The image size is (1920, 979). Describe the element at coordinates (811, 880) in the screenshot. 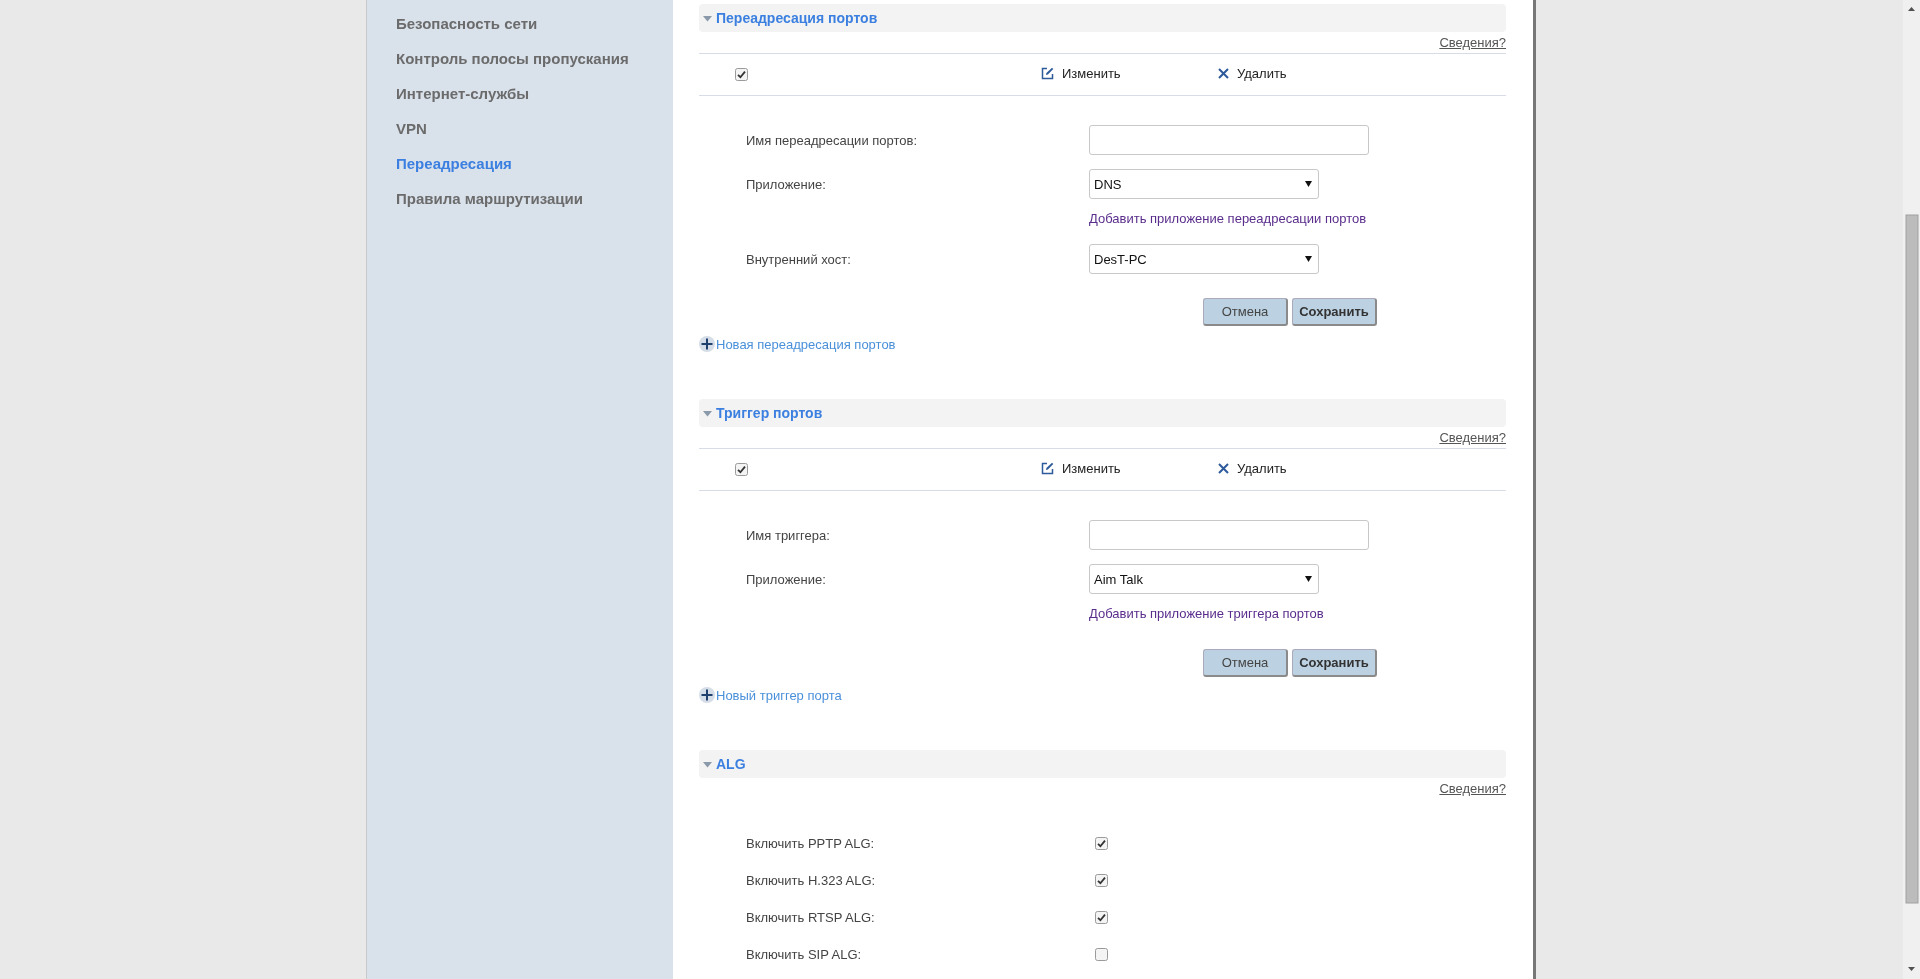

I see `field-label: Включить H.323 ALG:` at that location.